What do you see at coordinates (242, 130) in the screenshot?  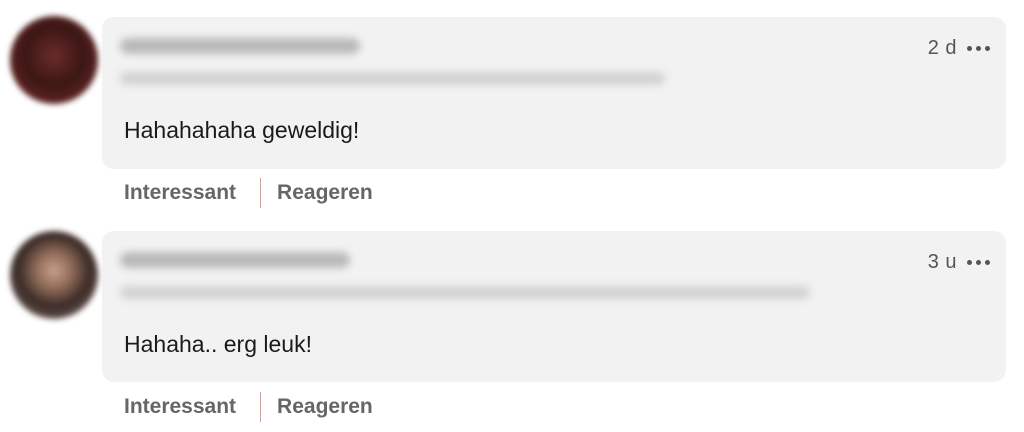 I see `comment-text: Hahahahaha geweldig!` at bounding box center [242, 130].